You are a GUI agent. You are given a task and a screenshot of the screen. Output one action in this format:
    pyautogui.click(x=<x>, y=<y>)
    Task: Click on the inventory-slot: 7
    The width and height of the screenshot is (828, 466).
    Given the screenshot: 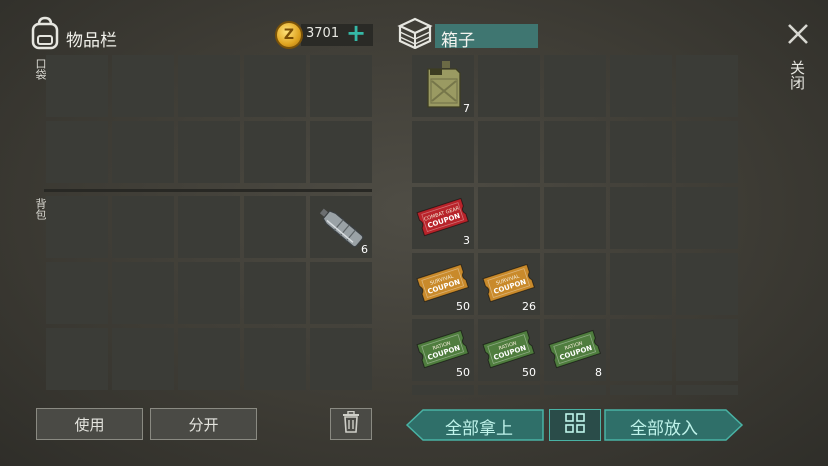 What is the action you would take?
    pyautogui.click(x=443, y=86)
    